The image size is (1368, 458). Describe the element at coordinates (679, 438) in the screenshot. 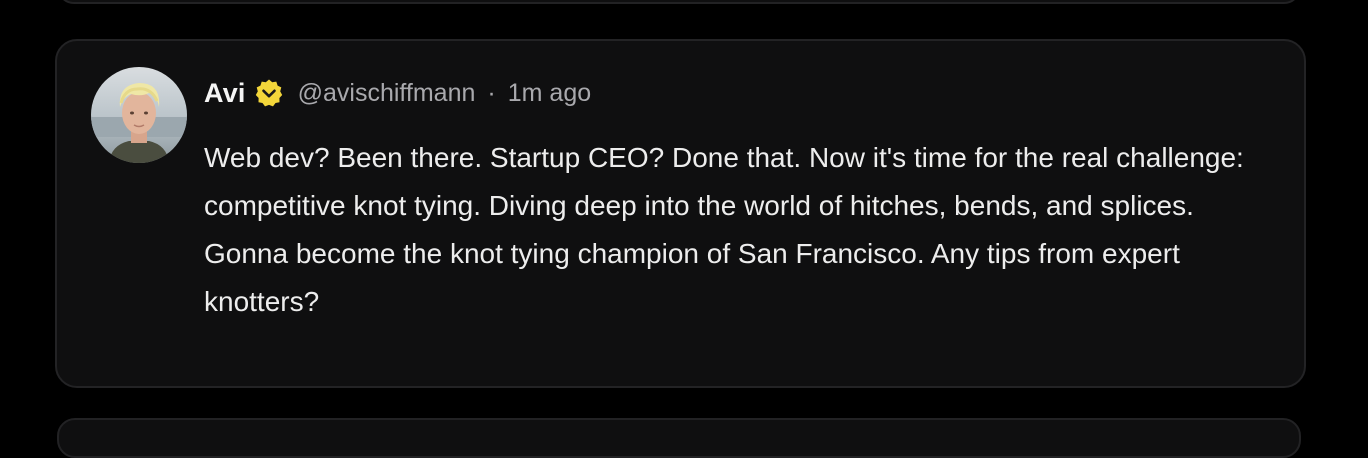

I see `next-post-card` at that location.